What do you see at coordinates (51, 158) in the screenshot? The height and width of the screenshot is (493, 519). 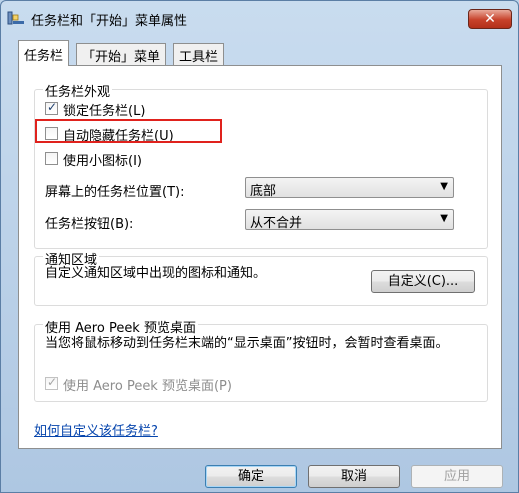 I see `checkbox-box` at bounding box center [51, 158].